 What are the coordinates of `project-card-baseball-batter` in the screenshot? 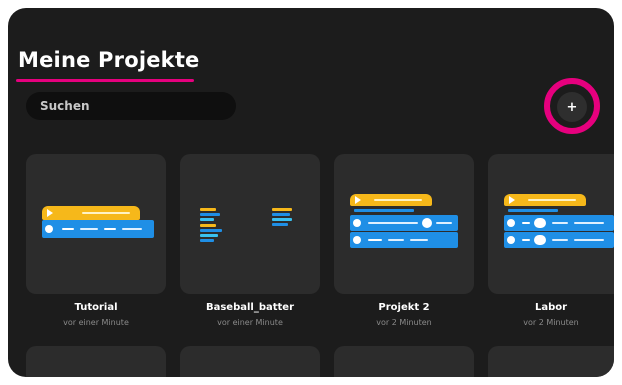 It's located at (250, 224).